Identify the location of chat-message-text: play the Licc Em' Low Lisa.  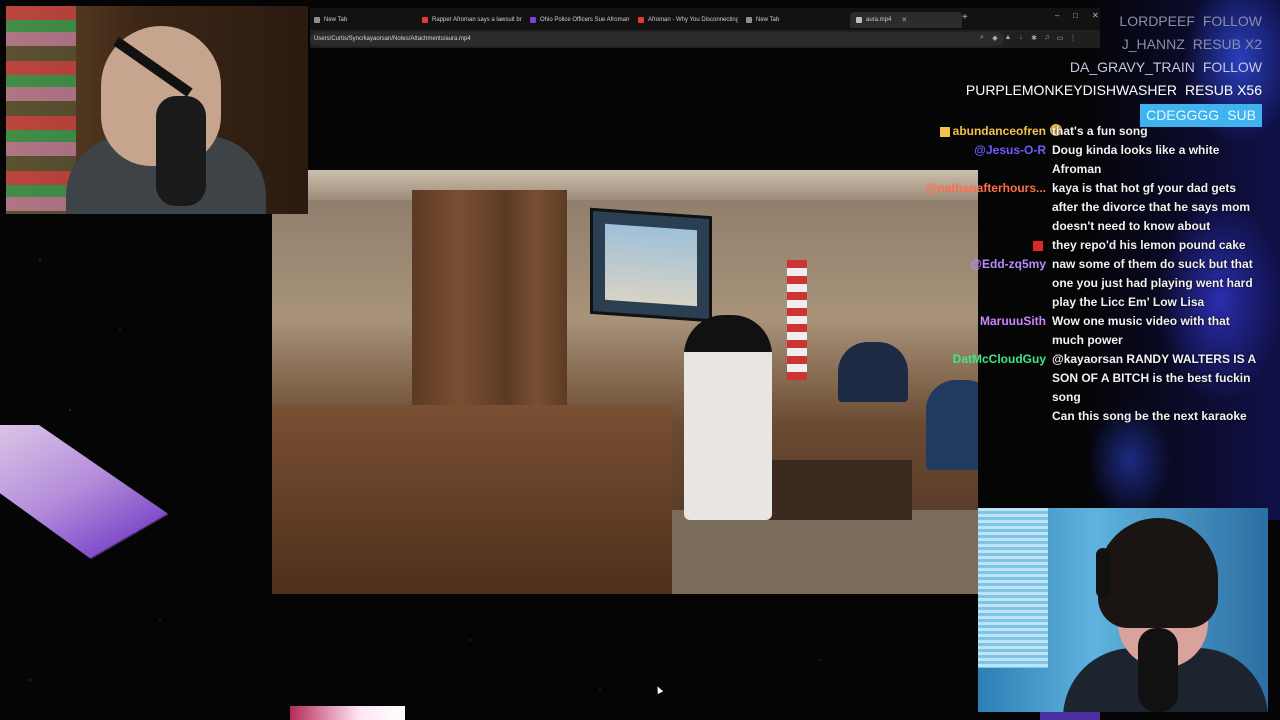
(1128, 302).